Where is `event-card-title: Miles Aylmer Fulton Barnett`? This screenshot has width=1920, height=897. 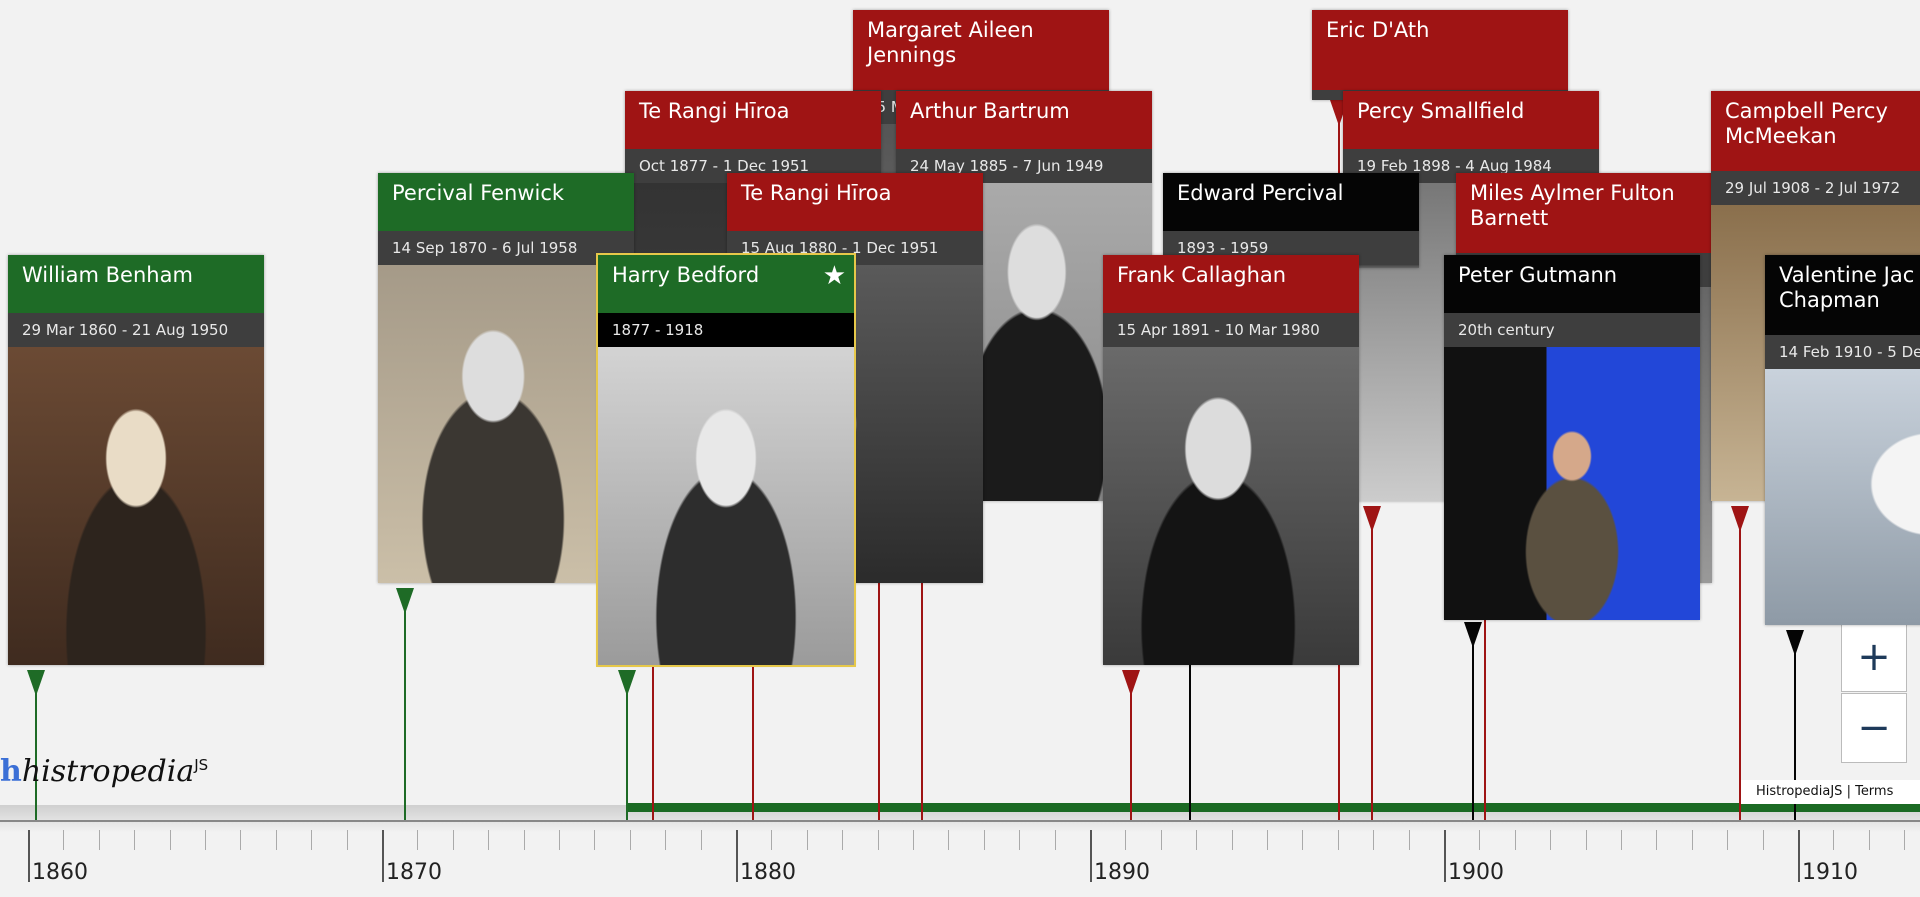
event-card-title: Miles Aylmer Fulton Barnett is located at coordinates (1584, 213).